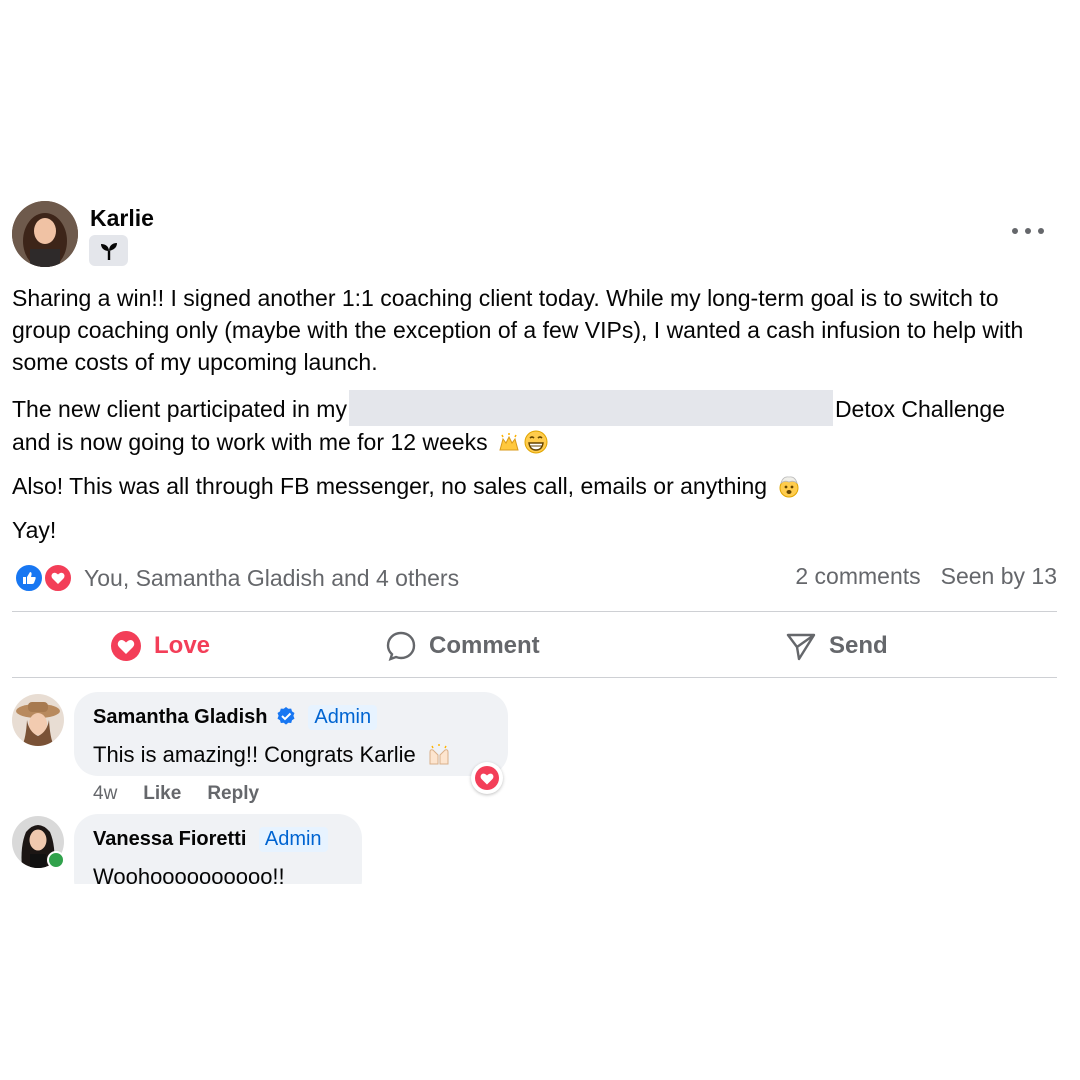 The height and width of the screenshot is (1080, 1080). I want to click on more-options-button, so click(1028, 231).